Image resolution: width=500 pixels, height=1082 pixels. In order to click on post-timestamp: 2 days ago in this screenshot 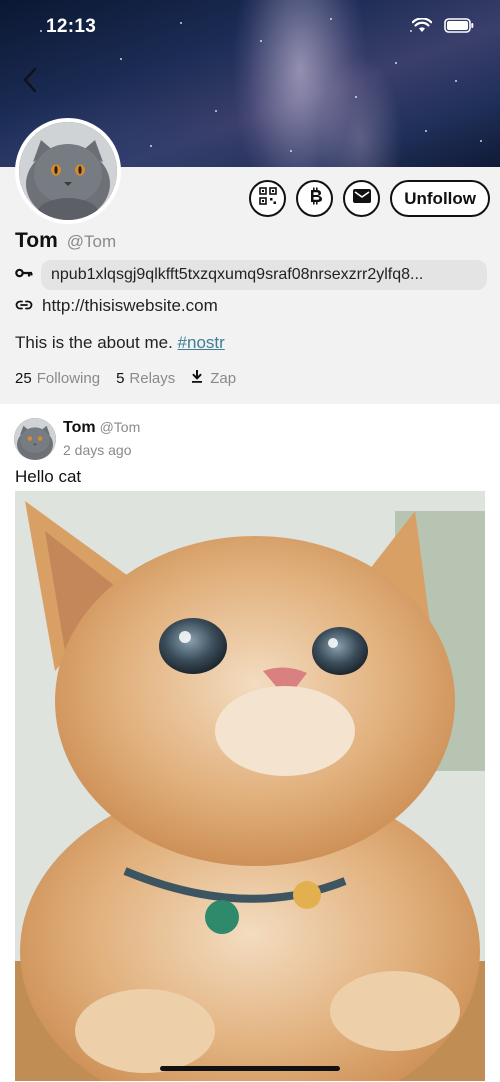, I will do `click(97, 450)`.